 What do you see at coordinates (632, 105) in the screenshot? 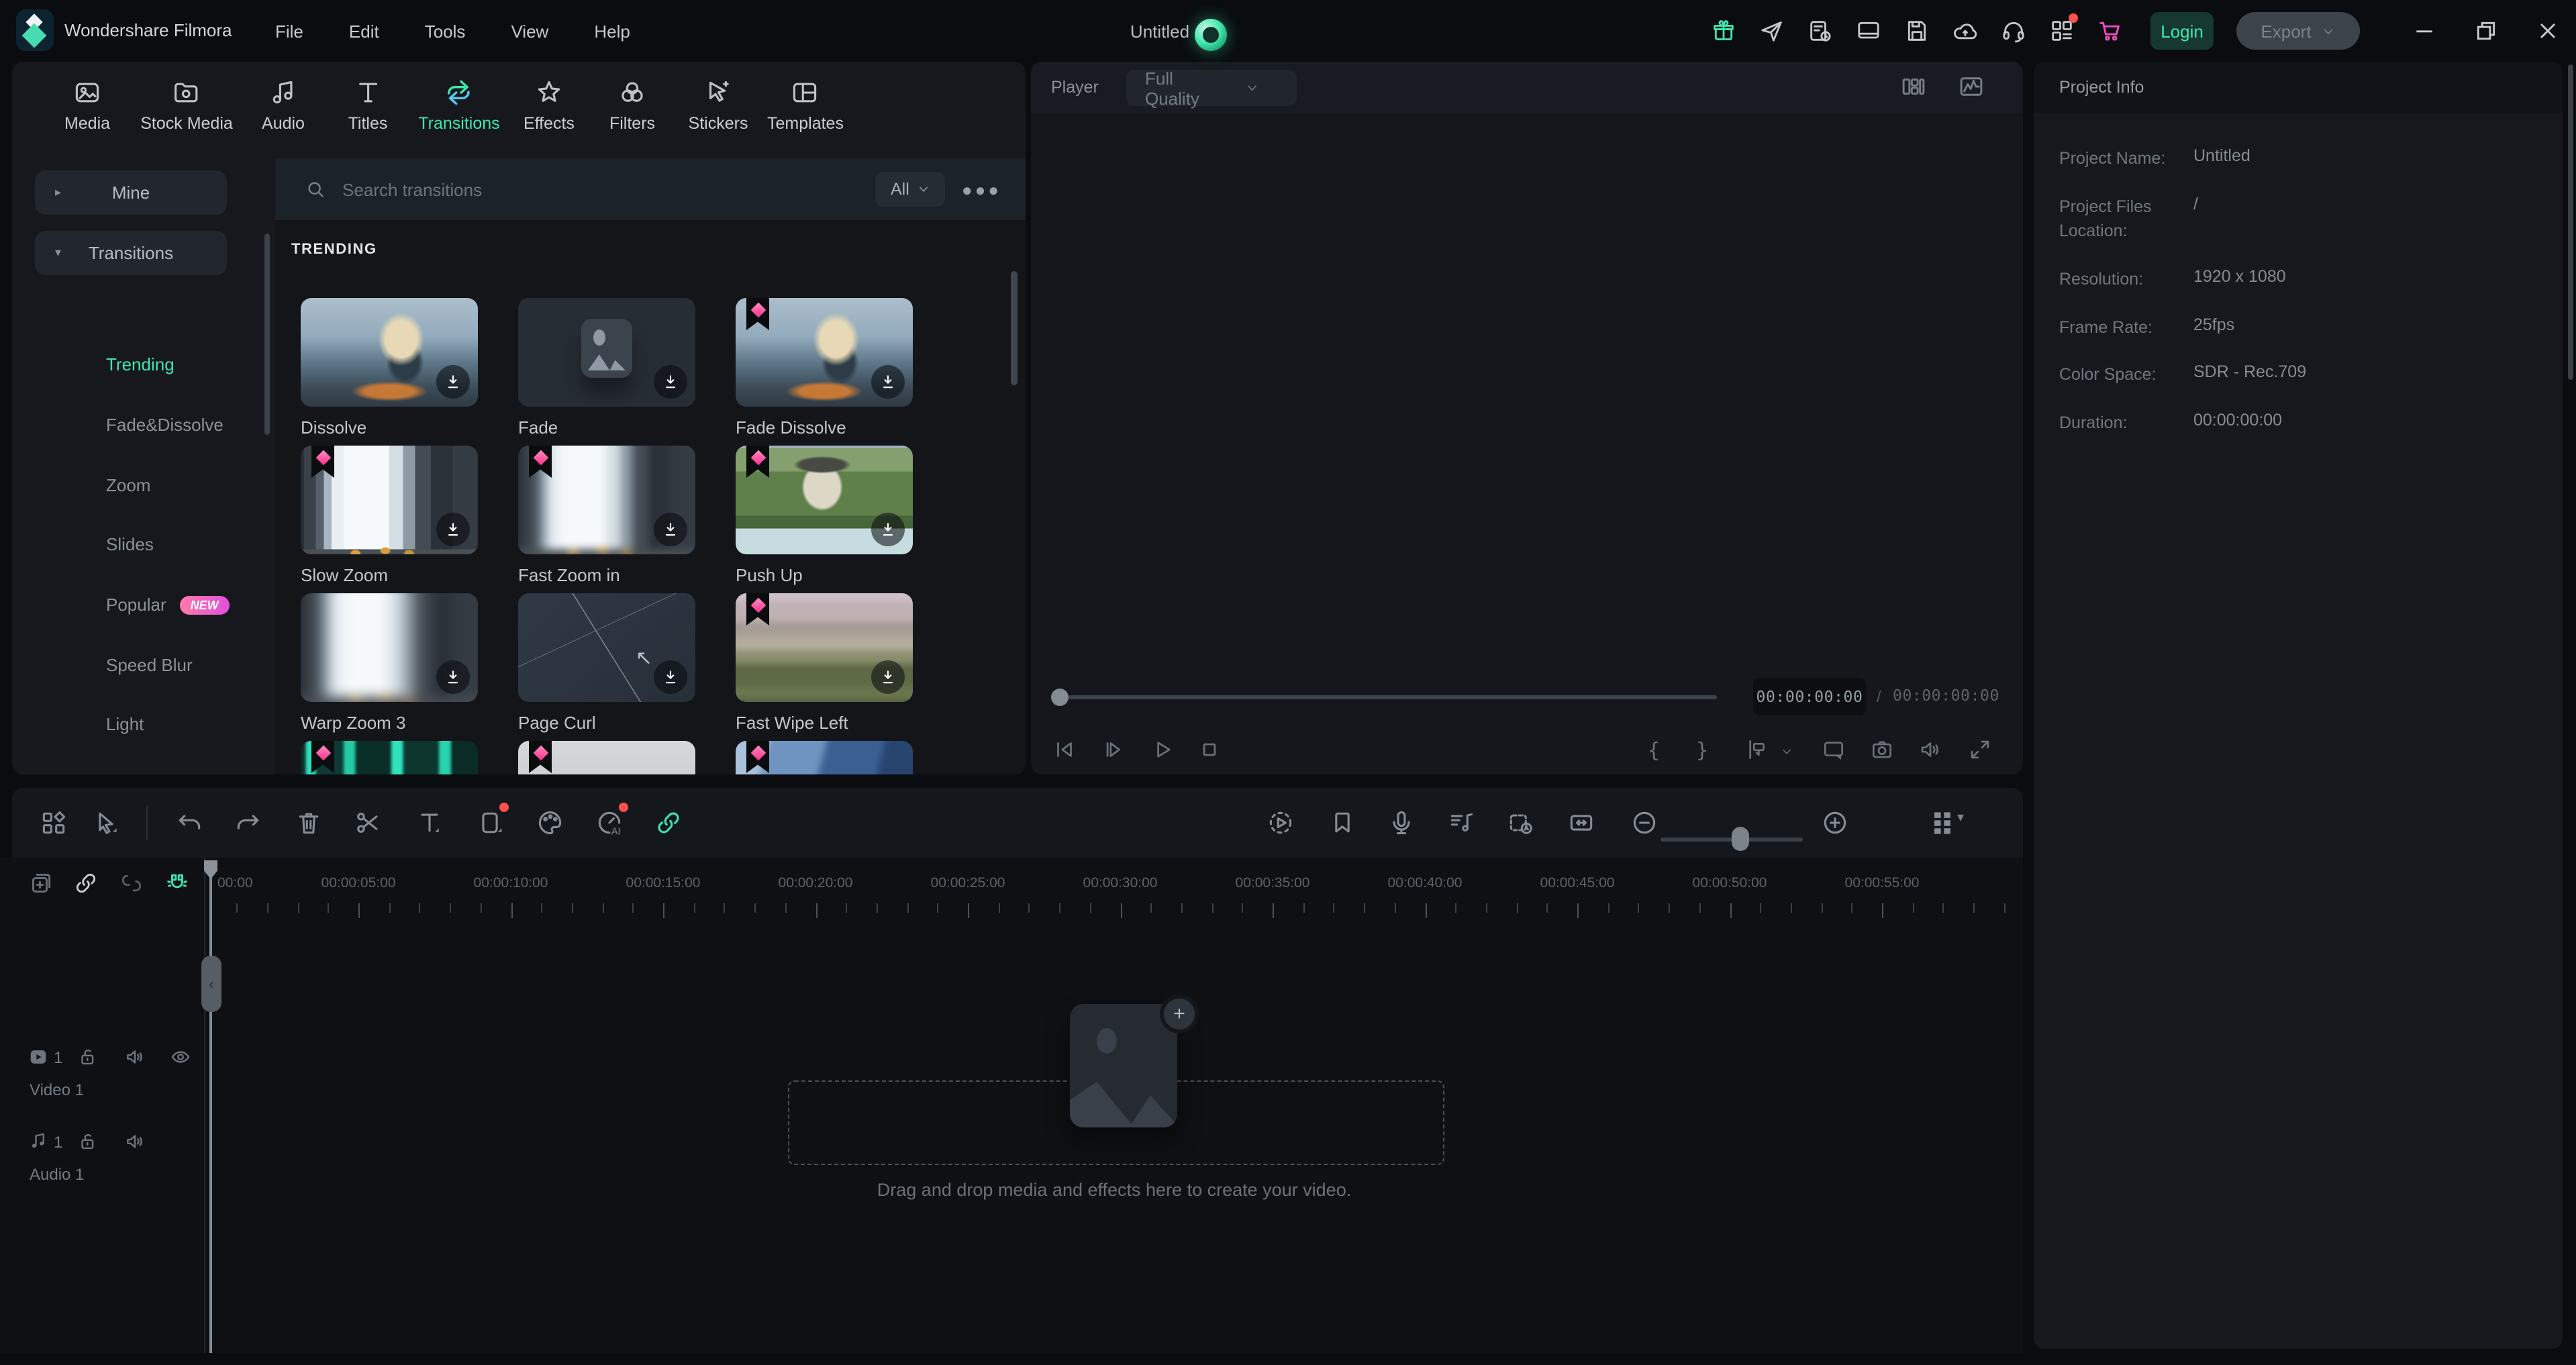
I see `tab-filters: Filters` at bounding box center [632, 105].